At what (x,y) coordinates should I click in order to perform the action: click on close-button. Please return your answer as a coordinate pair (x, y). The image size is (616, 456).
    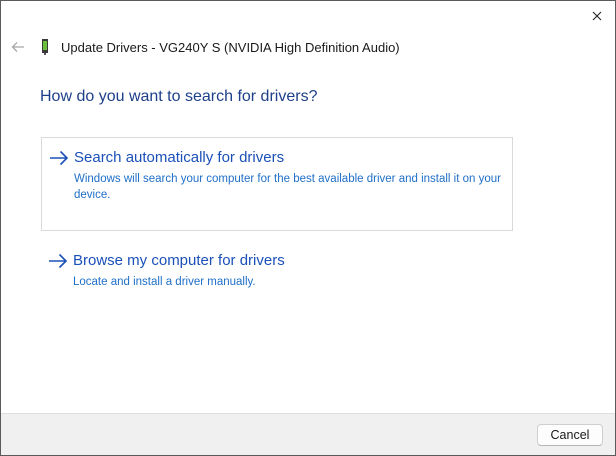
    Looking at the image, I should click on (597, 16).